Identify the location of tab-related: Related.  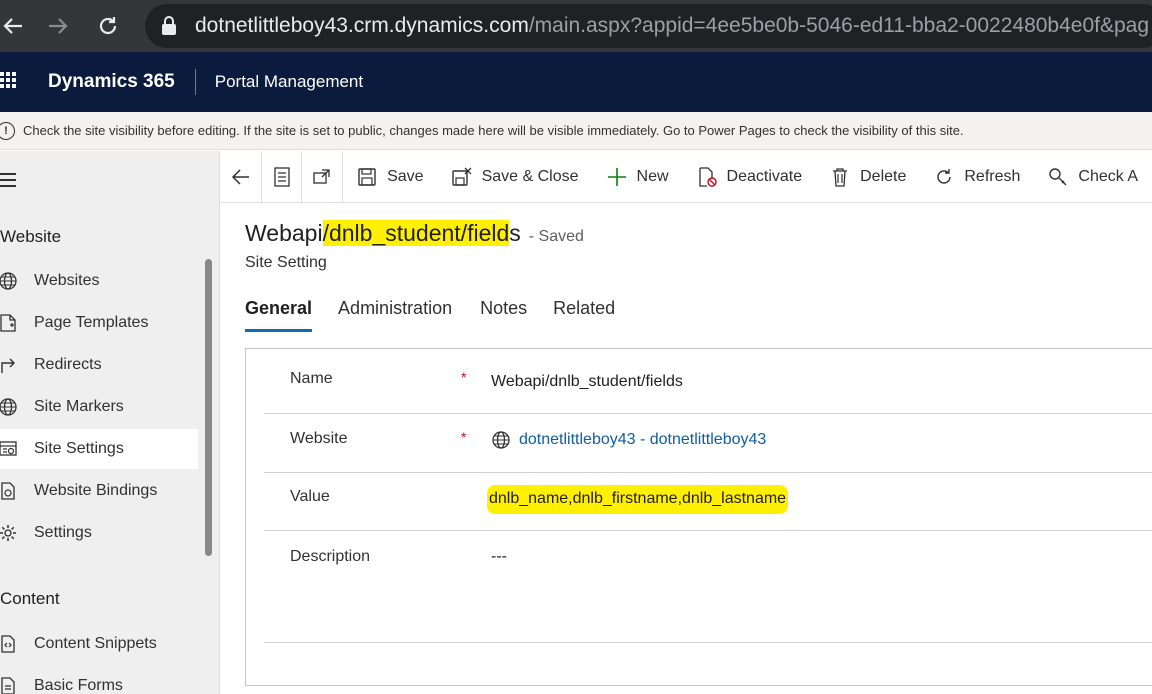
(584, 315).